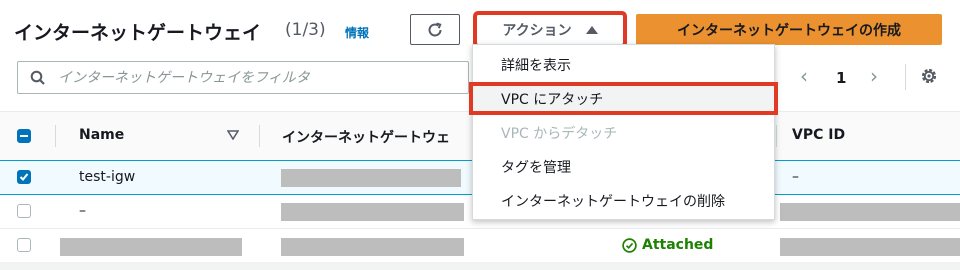 Image resolution: width=960 pixels, height=270 pixels. What do you see at coordinates (480, 266) in the screenshot?
I see `footer-bar` at bounding box center [480, 266].